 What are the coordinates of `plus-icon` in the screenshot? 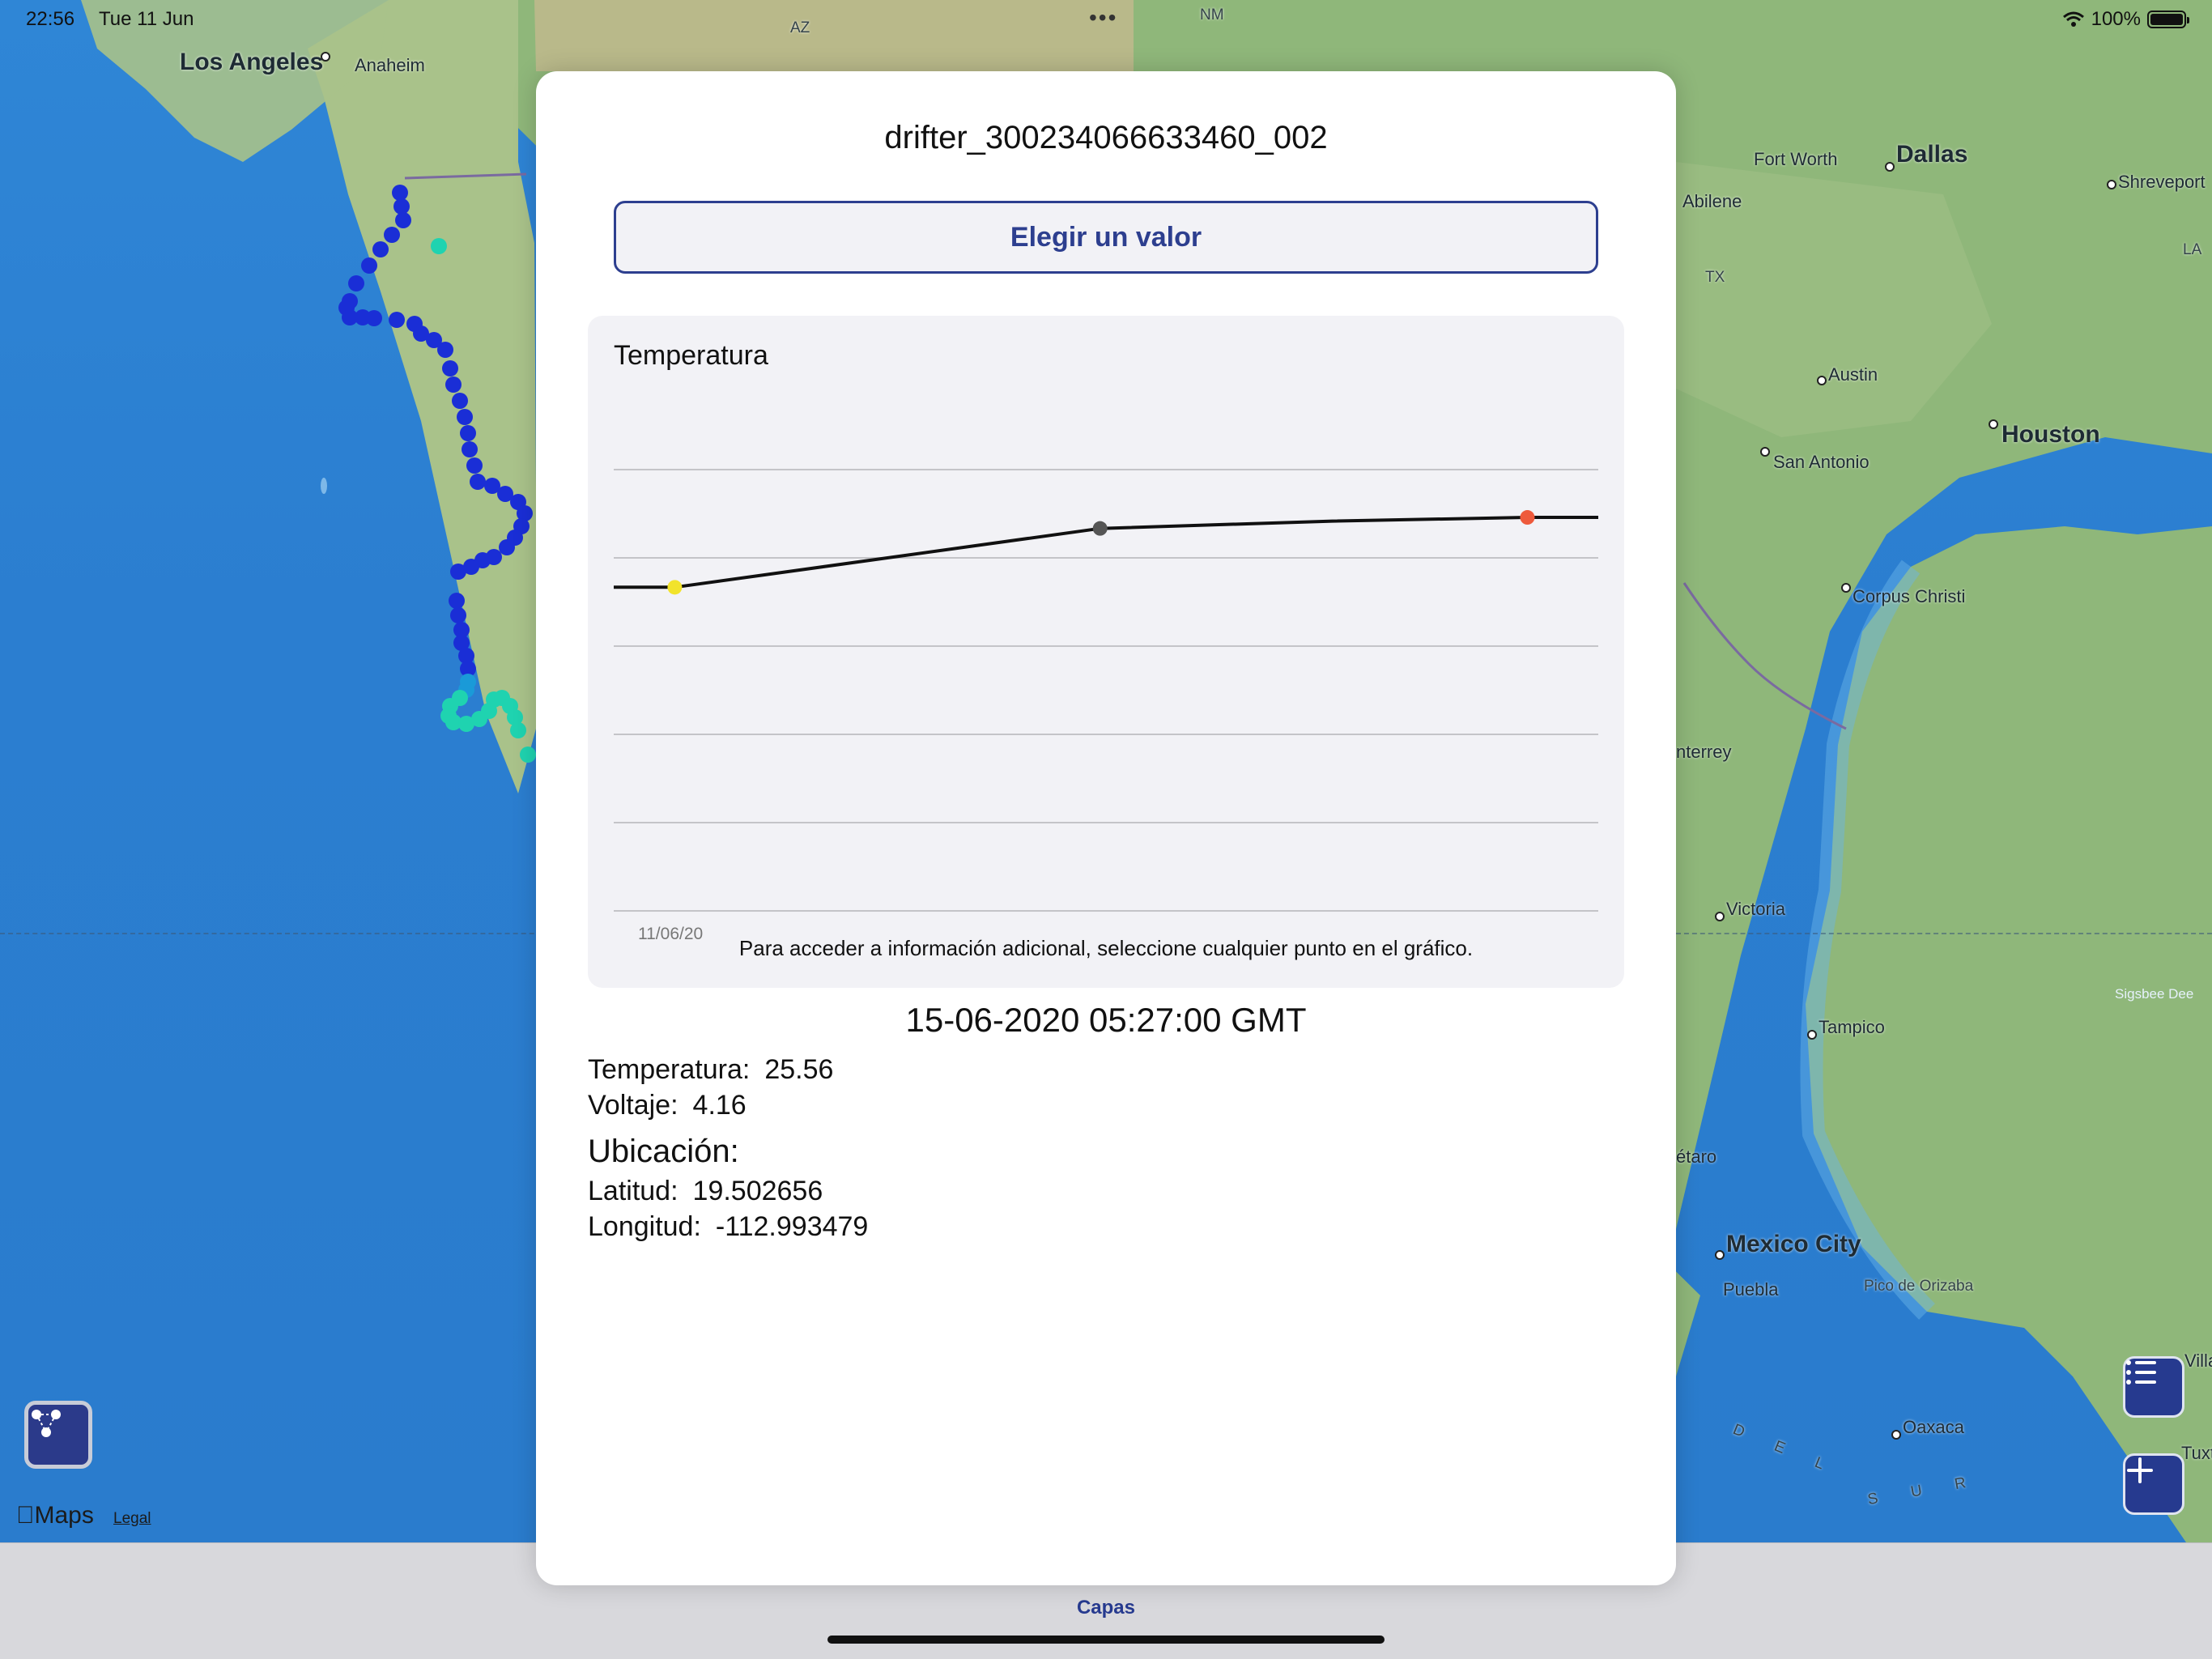 It's located at (2140, 1470).